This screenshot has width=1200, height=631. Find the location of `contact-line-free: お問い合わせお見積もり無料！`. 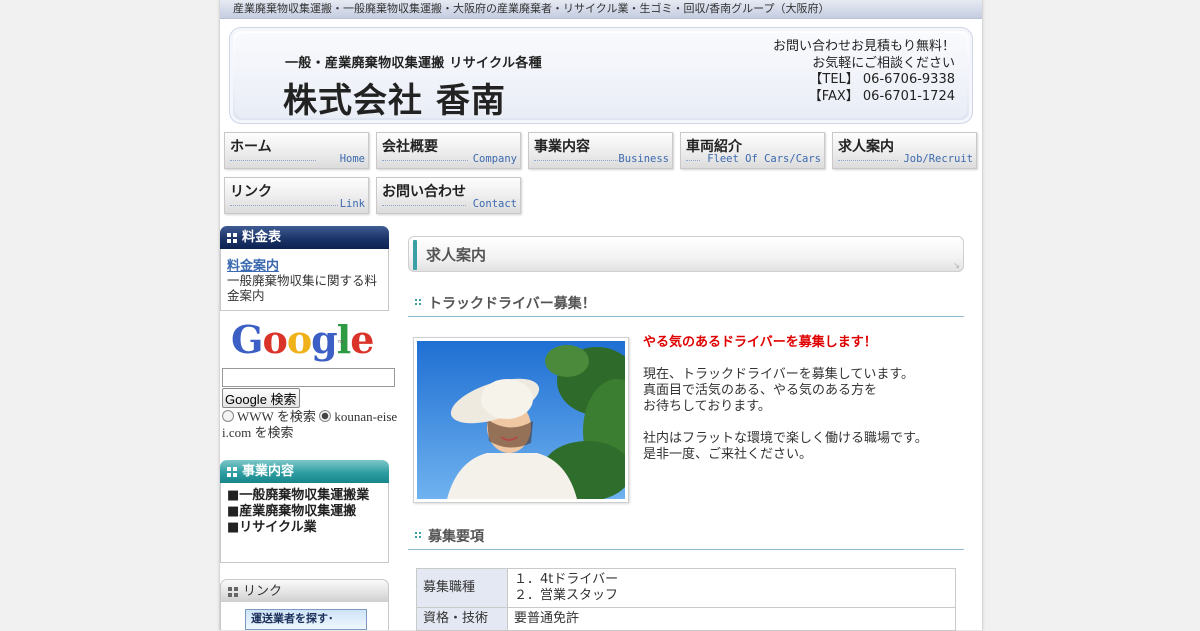

contact-line-free: お問い合わせお見積もり無料！ is located at coordinates (863, 46).